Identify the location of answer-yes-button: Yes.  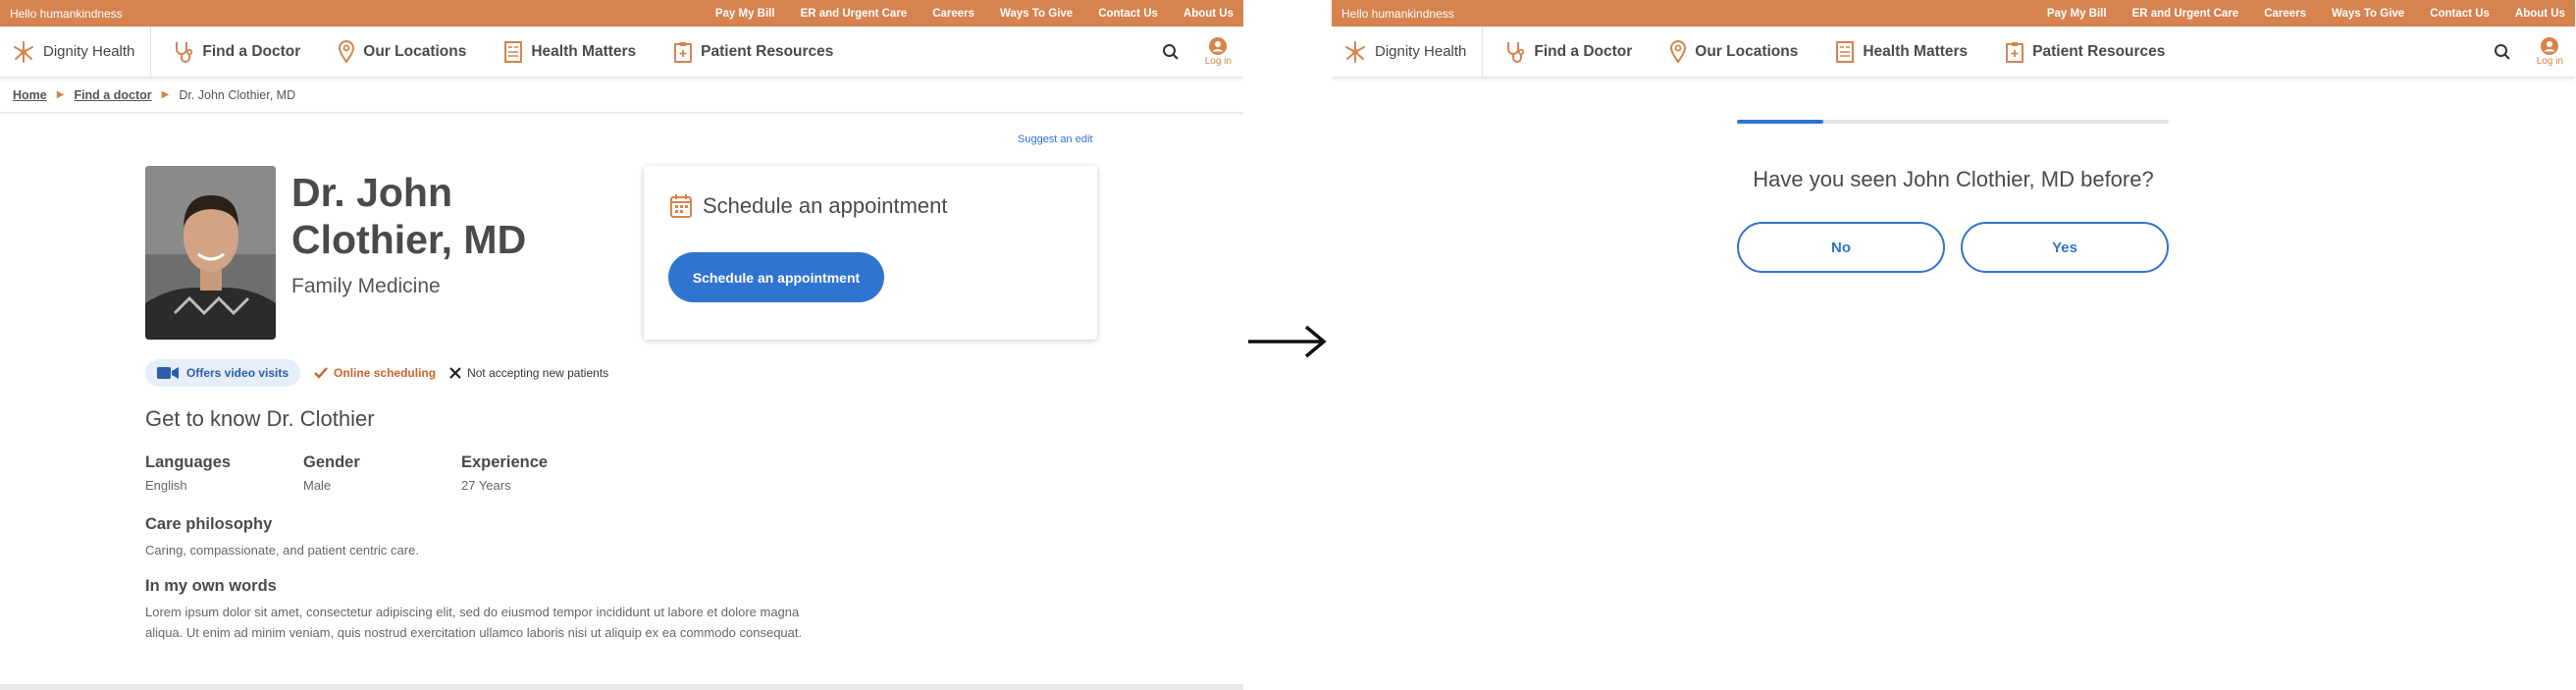
(2065, 247).